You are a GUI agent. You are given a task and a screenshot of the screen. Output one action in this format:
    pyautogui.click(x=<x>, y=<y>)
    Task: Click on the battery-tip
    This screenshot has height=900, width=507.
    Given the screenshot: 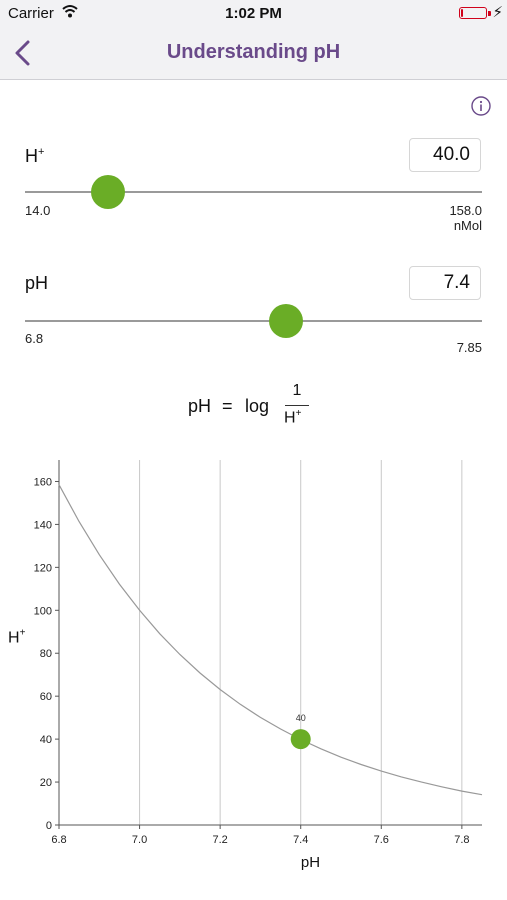 What is the action you would take?
    pyautogui.click(x=489, y=13)
    